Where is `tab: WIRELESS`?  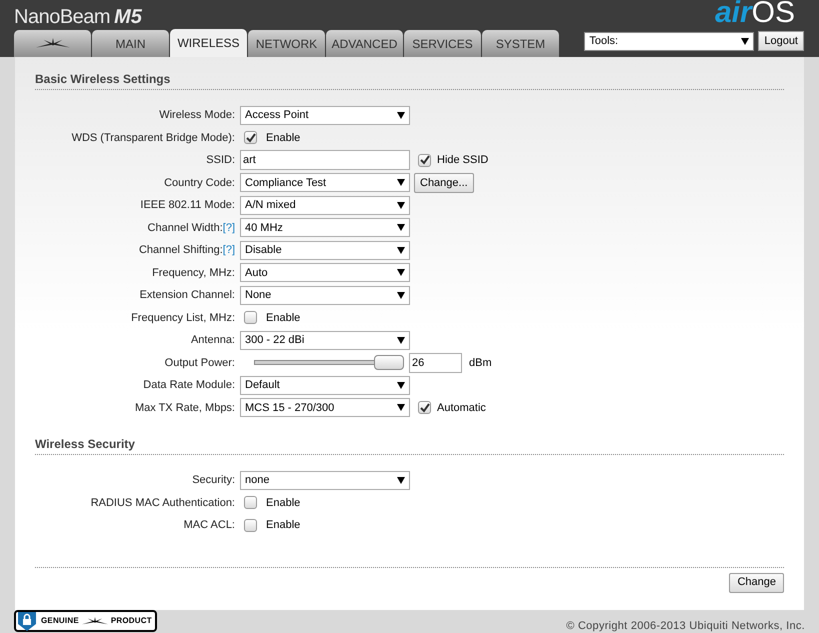 tab: WIRELESS is located at coordinates (208, 43).